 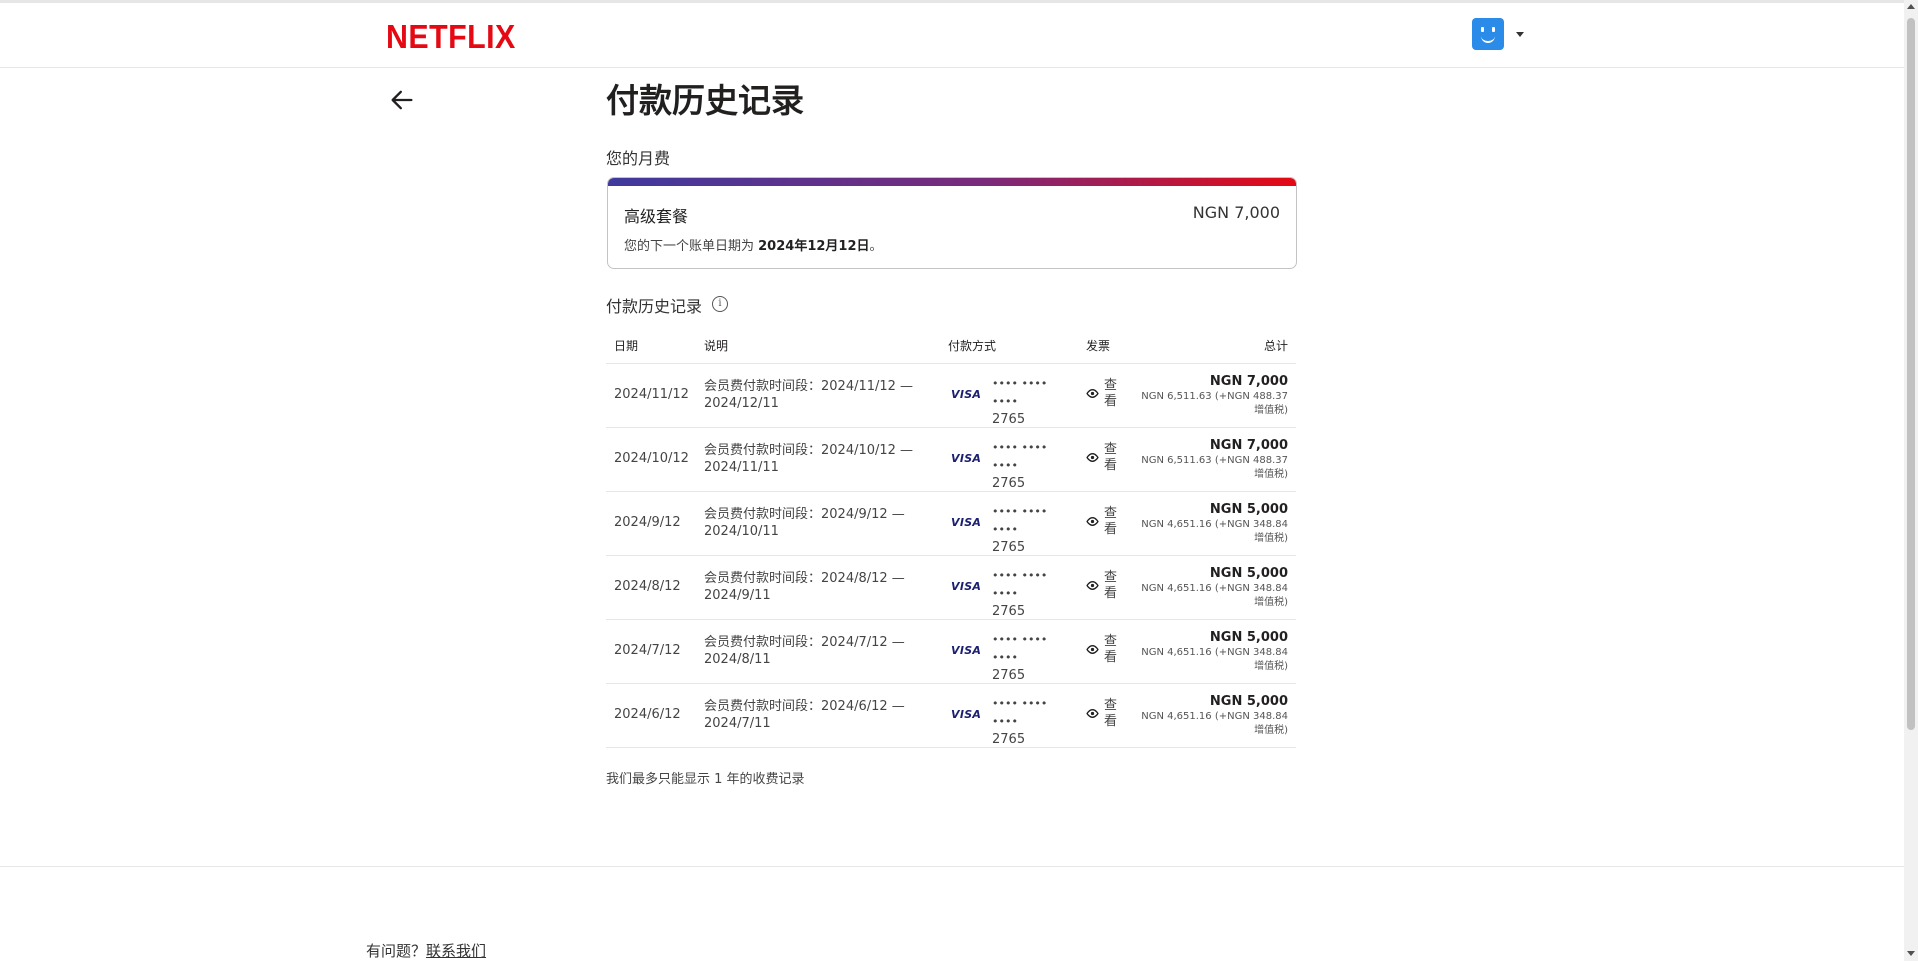 What do you see at coordinates (1911, 6) in the screenshot?
I see `scroll-up-arrow-icon` at bounding box center [1911, 6].